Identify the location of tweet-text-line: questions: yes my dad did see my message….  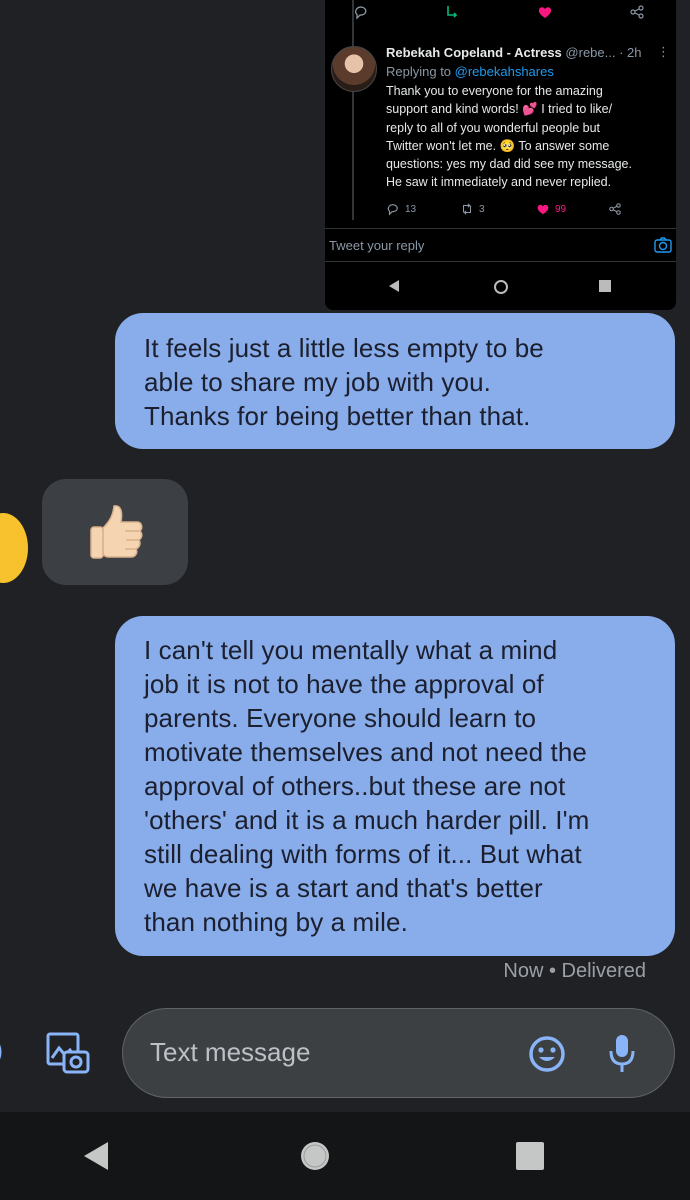
(509, 164).